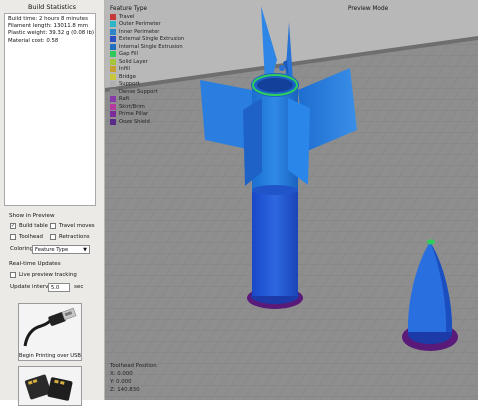 The width and height of the screenshot is (478, 406). I want to click on legend-item: Skirt/Brim, so click(147, 107).